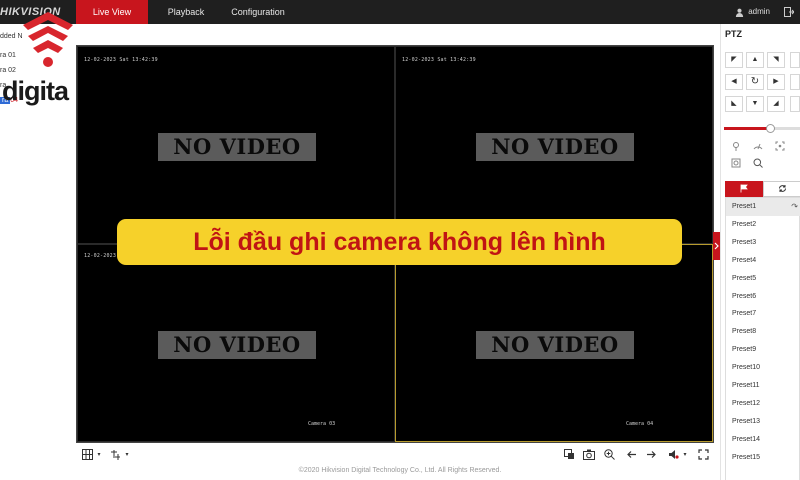  I want to click on capture-icon, so click(589, 454).